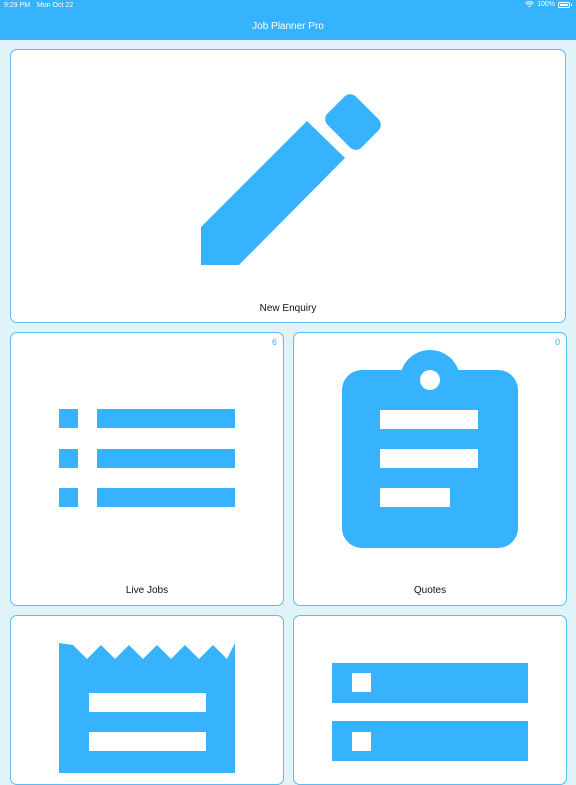 This screenshot has height=785, width=576. I want to click on battery-percent: 100%, so click(546, 4).